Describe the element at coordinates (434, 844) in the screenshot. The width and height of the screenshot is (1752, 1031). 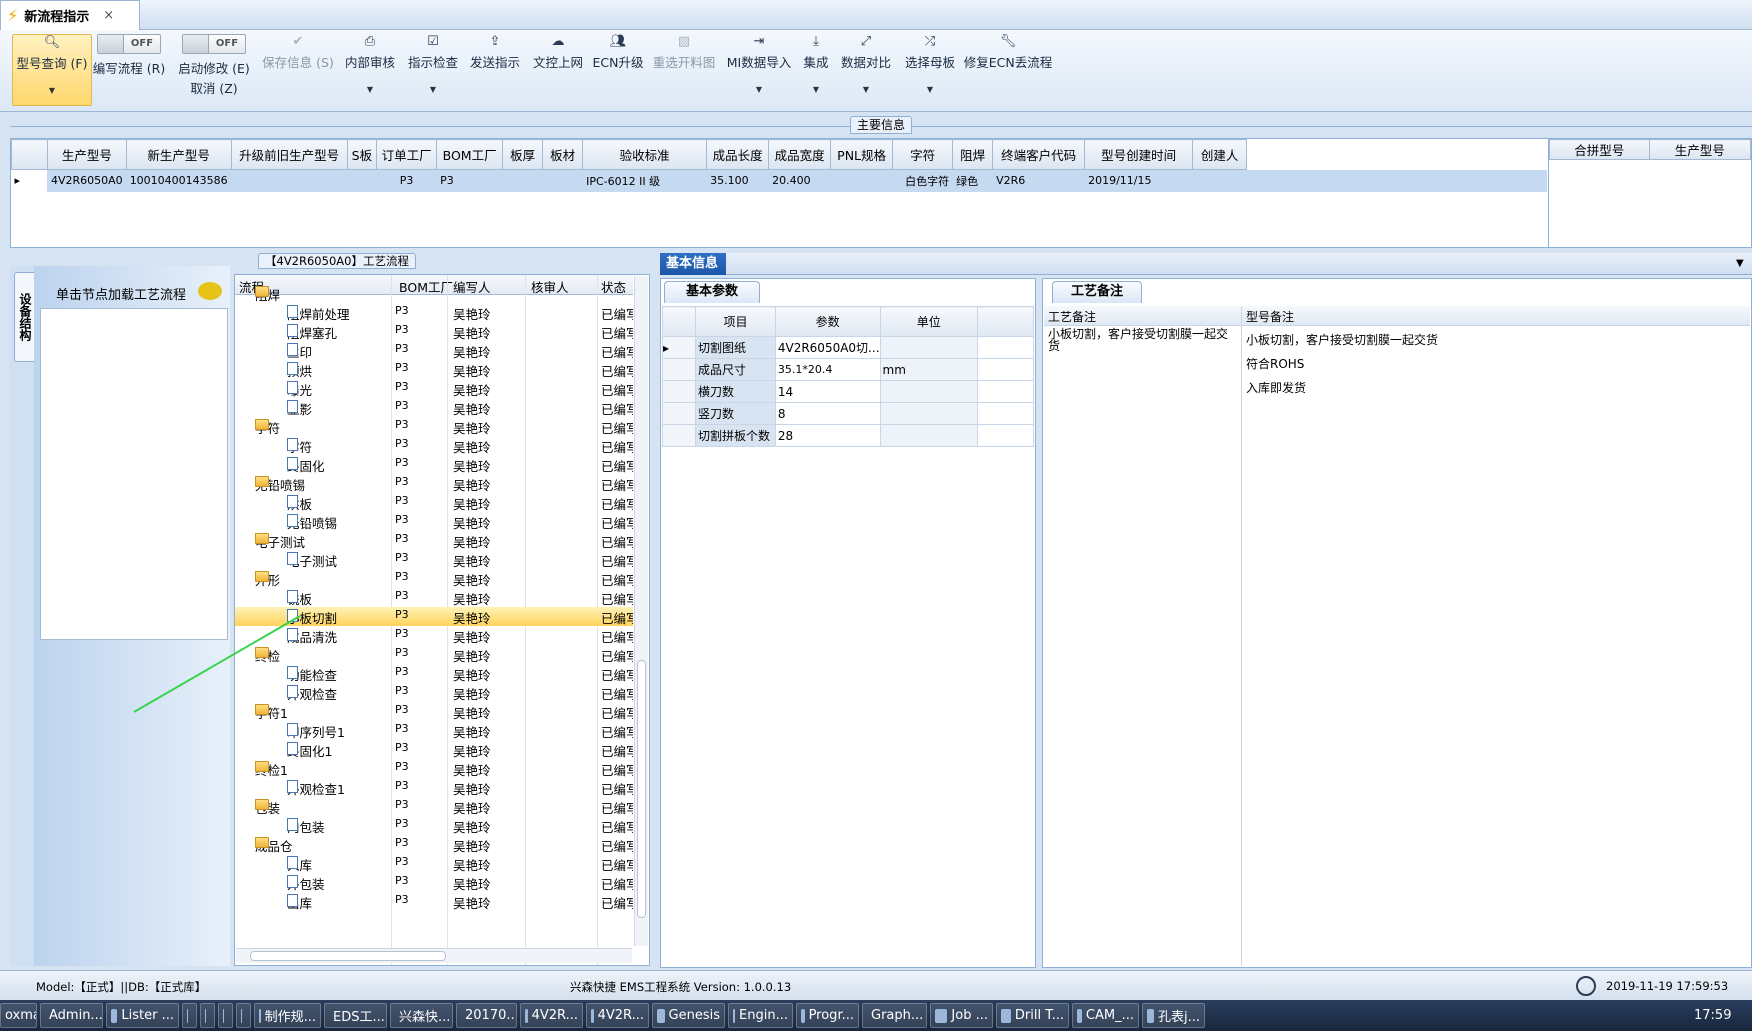
I see `tree-node: −成品仓P3吴艳玲已编写` at that location.